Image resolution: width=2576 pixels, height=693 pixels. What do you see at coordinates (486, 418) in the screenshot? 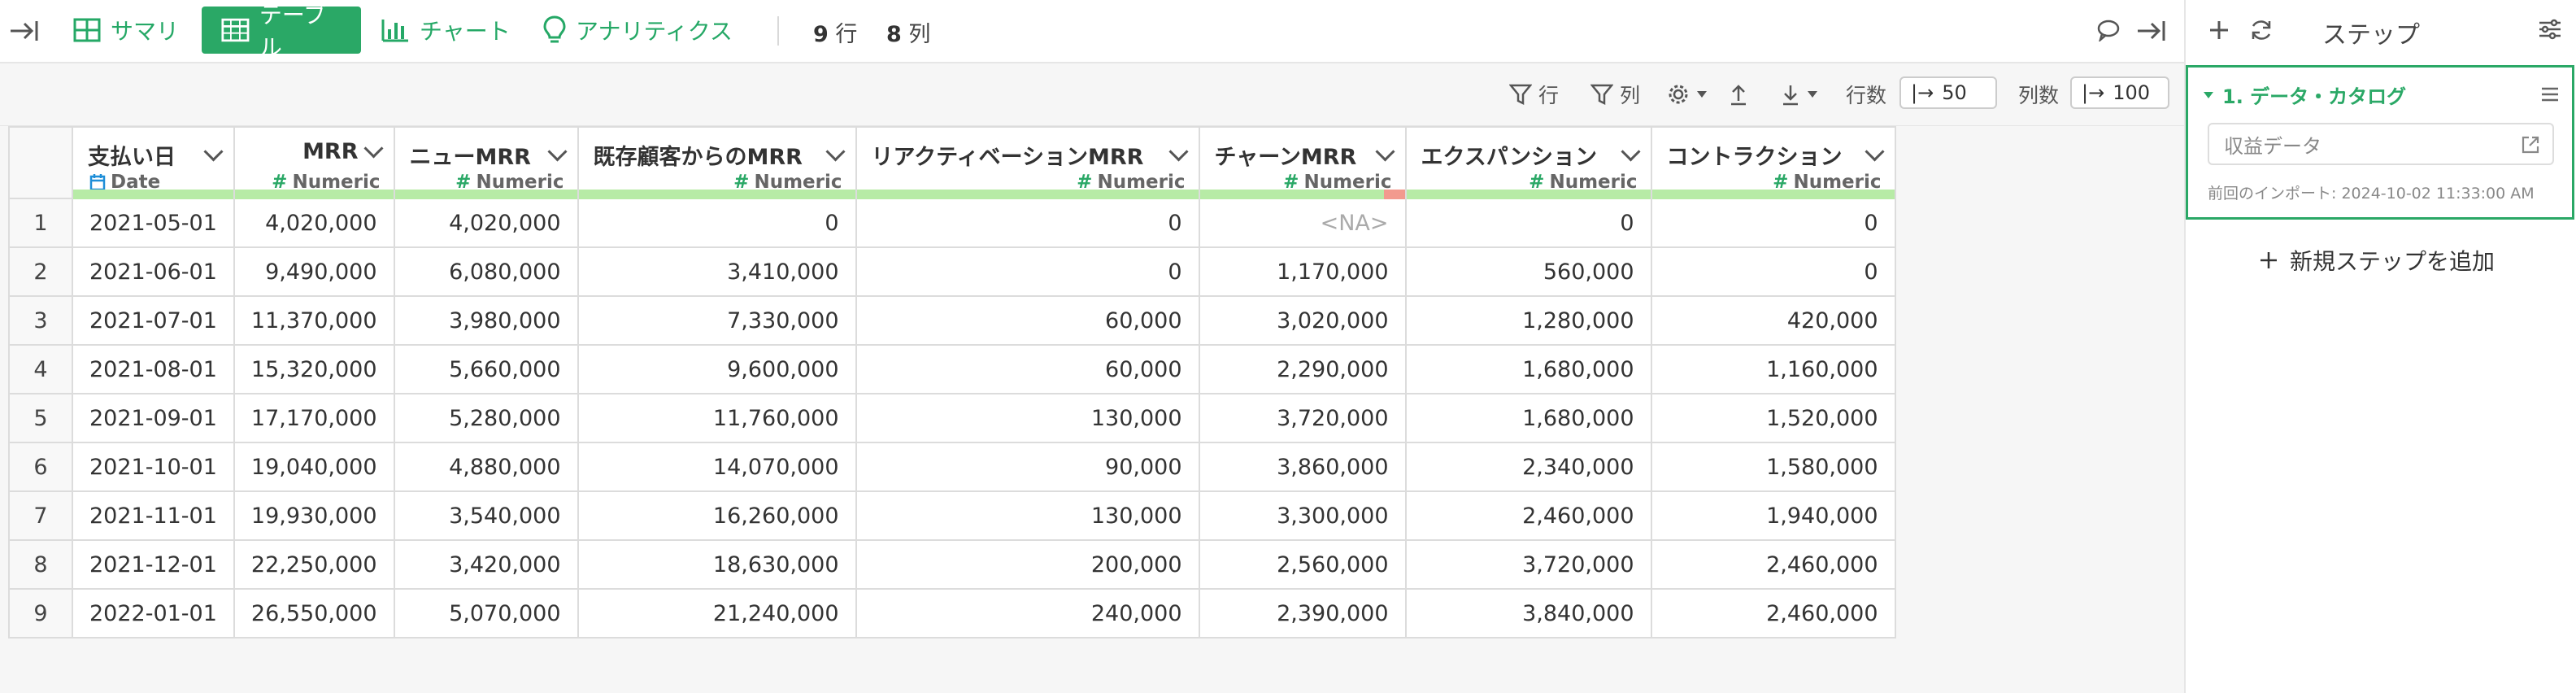
I see `table-cell: 5,280,000` at bounding box center [486, 418].